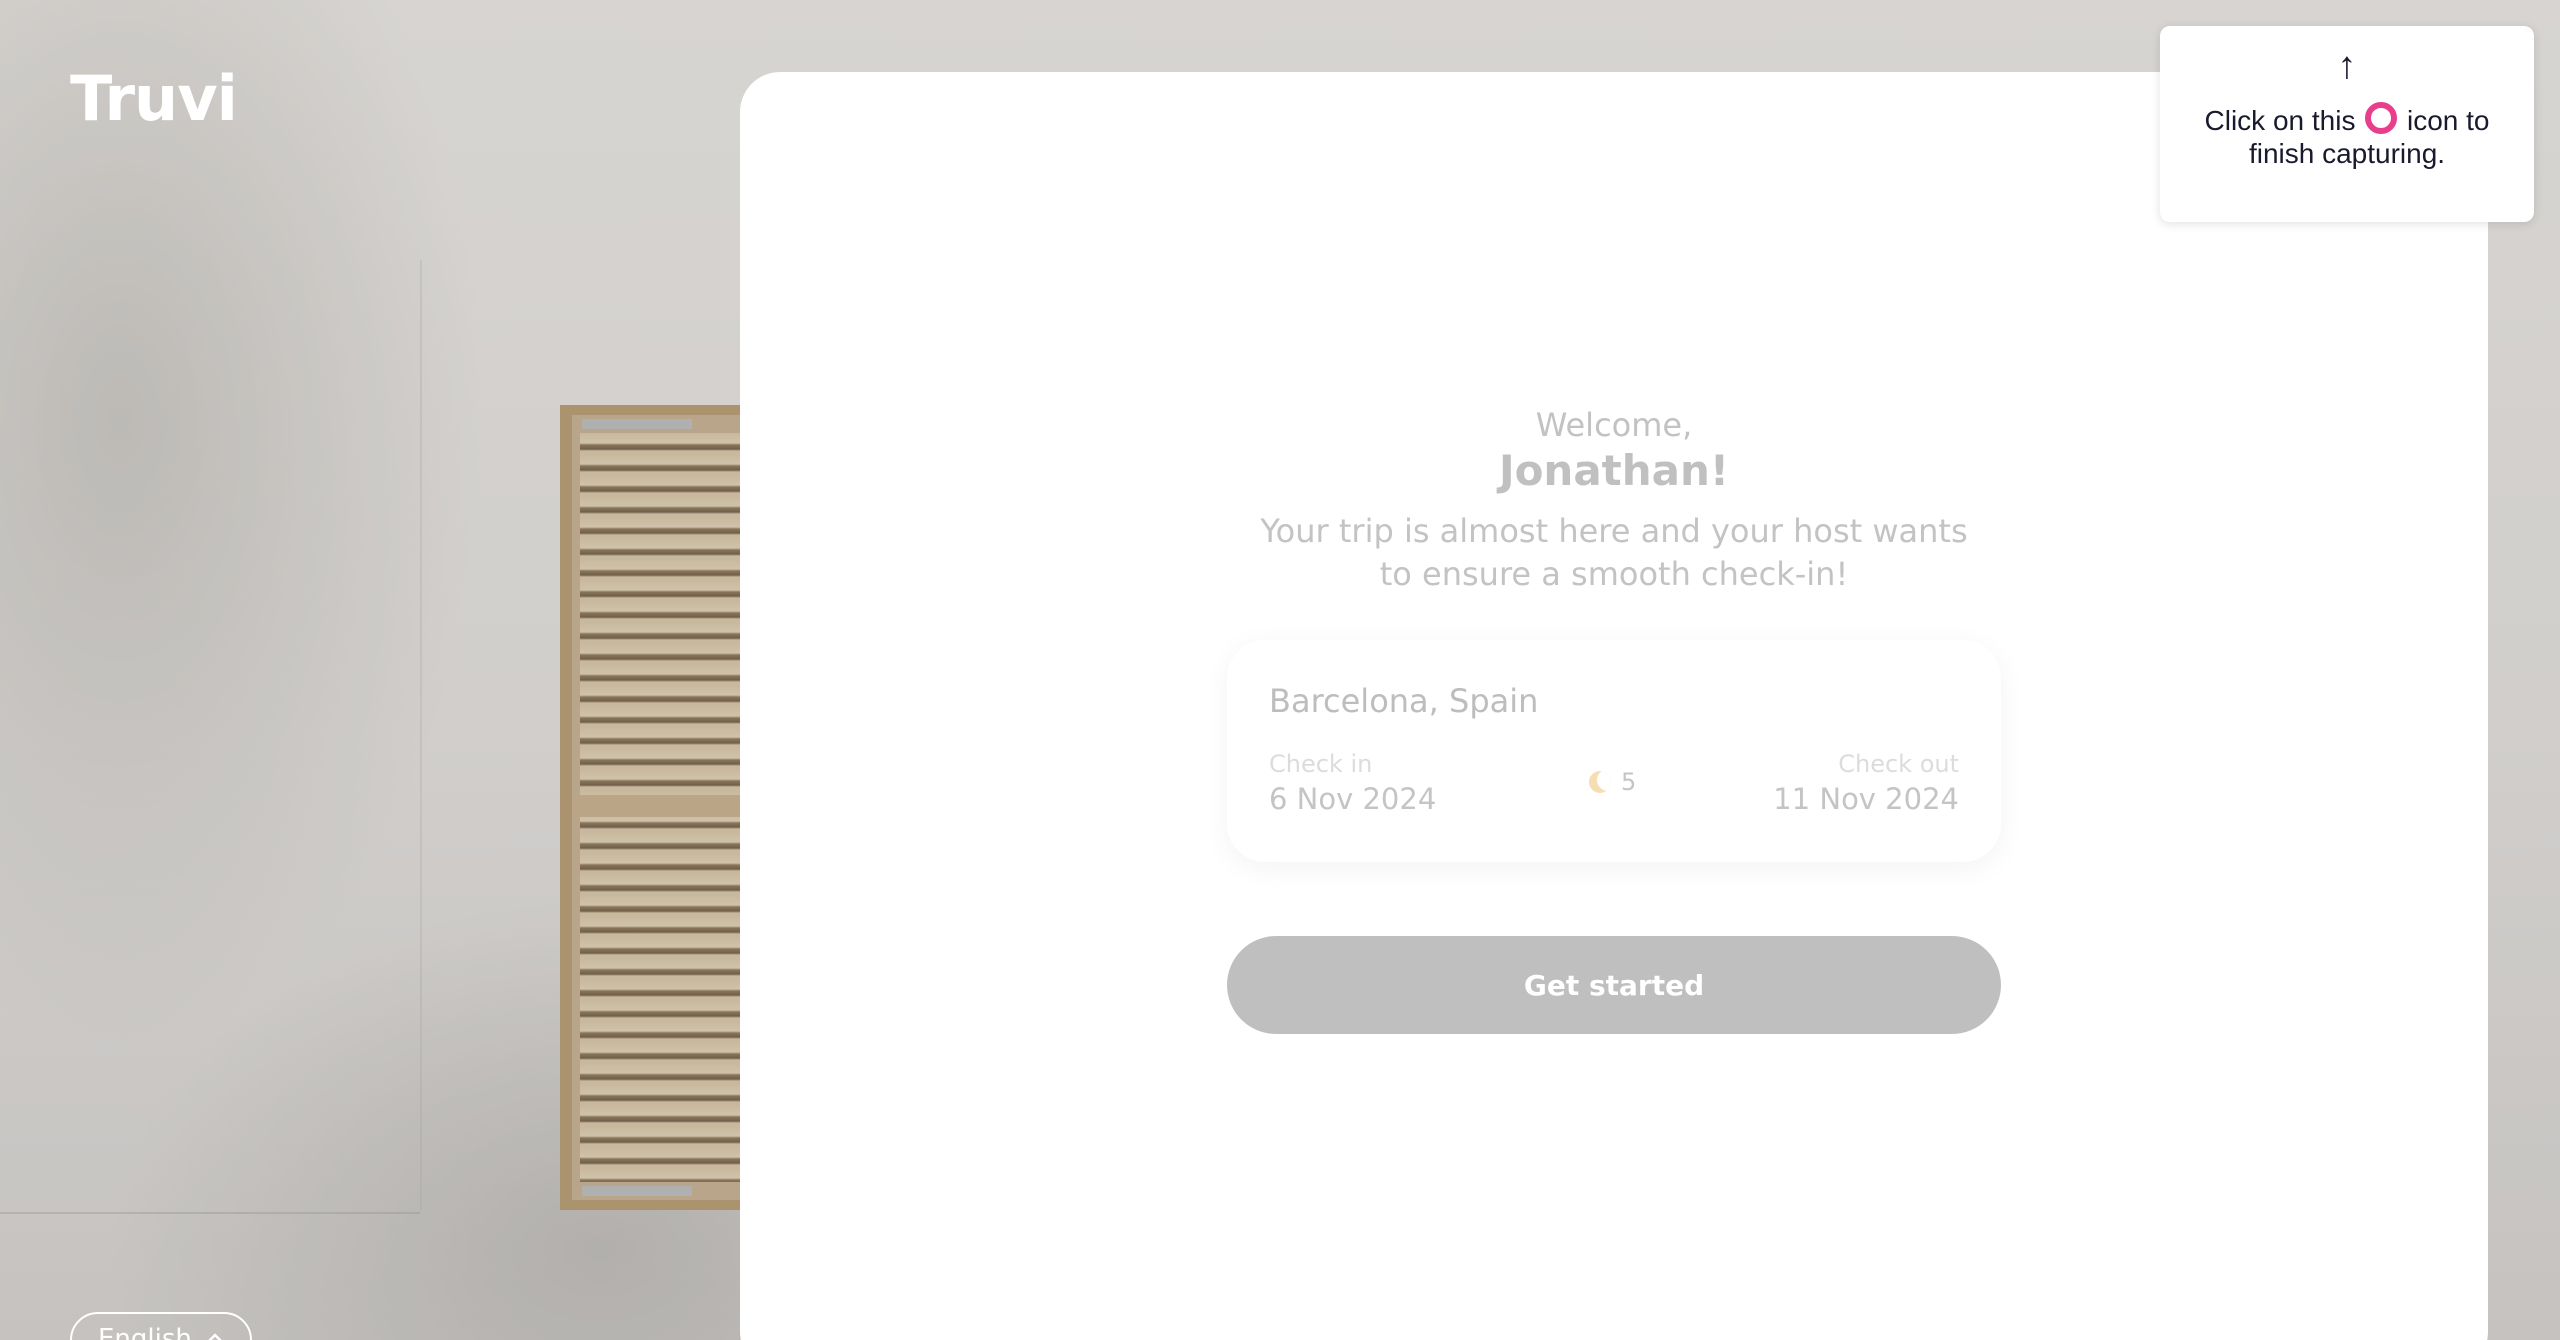 The width and height of the screenshot is (2560, 1340). I want to click on check-out-date: 11 Nov 2024, so click(1866, 799).